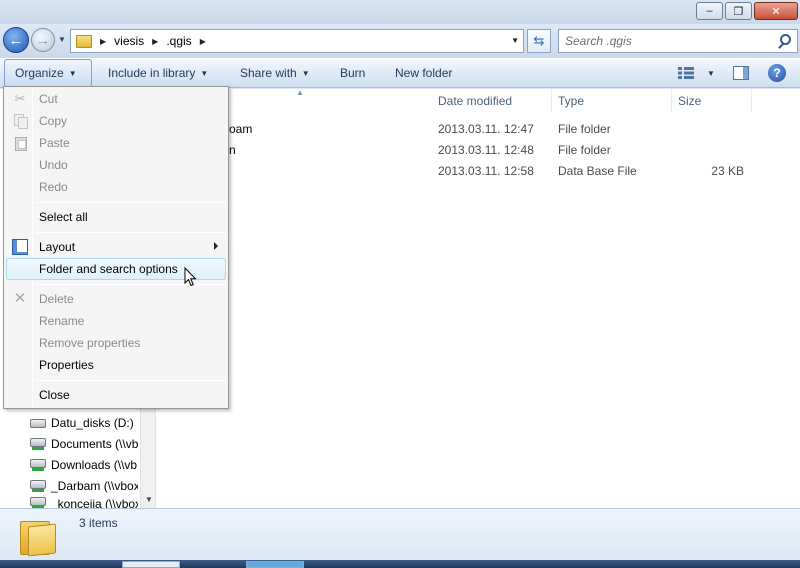 The width and height of the screenshot is (800, 568). Describe the element at coordinates (776, 11) in the screenshot. I see `close-window-button: ✕` at that location.